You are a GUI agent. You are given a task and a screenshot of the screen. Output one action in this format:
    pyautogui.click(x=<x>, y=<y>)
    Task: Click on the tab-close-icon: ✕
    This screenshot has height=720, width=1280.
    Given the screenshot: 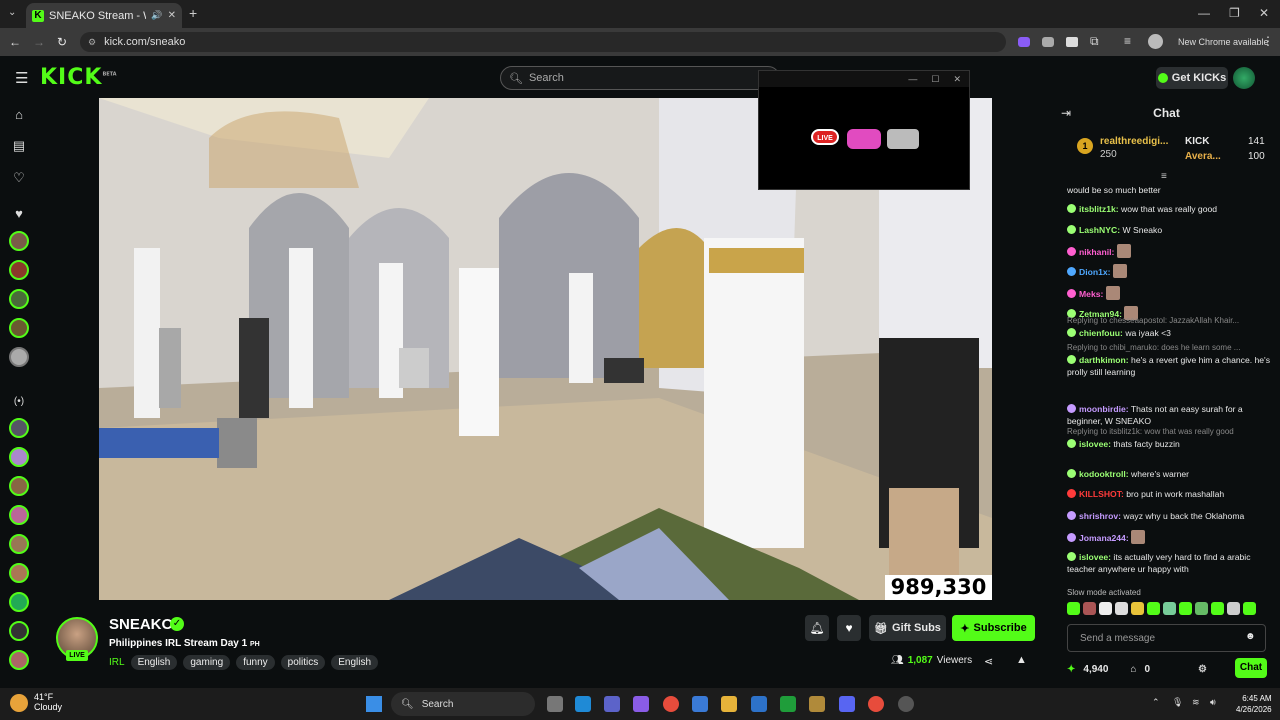 What is the action you would take?
    pyautogui.click(x=172, y=15)
    